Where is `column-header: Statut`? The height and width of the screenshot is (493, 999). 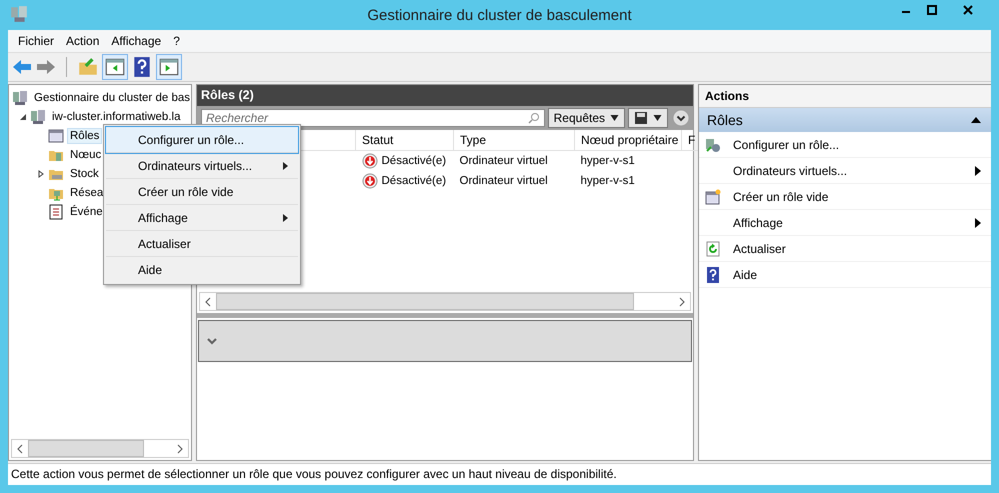 column-header: Statut is located at coordinates (405, 140).